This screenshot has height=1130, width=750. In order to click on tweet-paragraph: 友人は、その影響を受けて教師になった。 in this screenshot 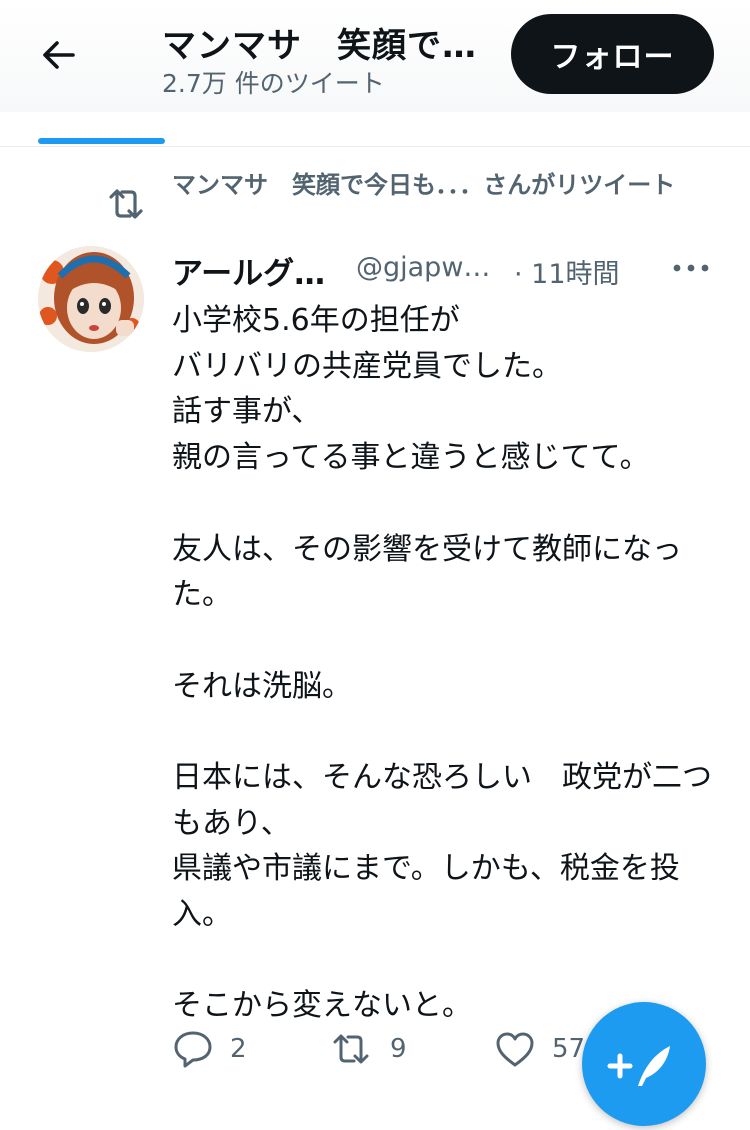, I will do `click(427, 572)`.